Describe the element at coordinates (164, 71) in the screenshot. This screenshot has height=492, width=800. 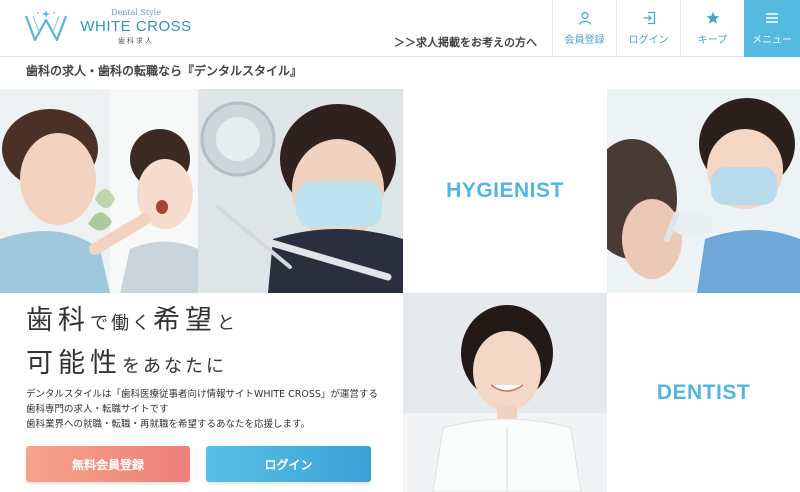
I see `site-tagline: 歯科の求人・歯科の転職なら『デンタルスタイル』` at that location.